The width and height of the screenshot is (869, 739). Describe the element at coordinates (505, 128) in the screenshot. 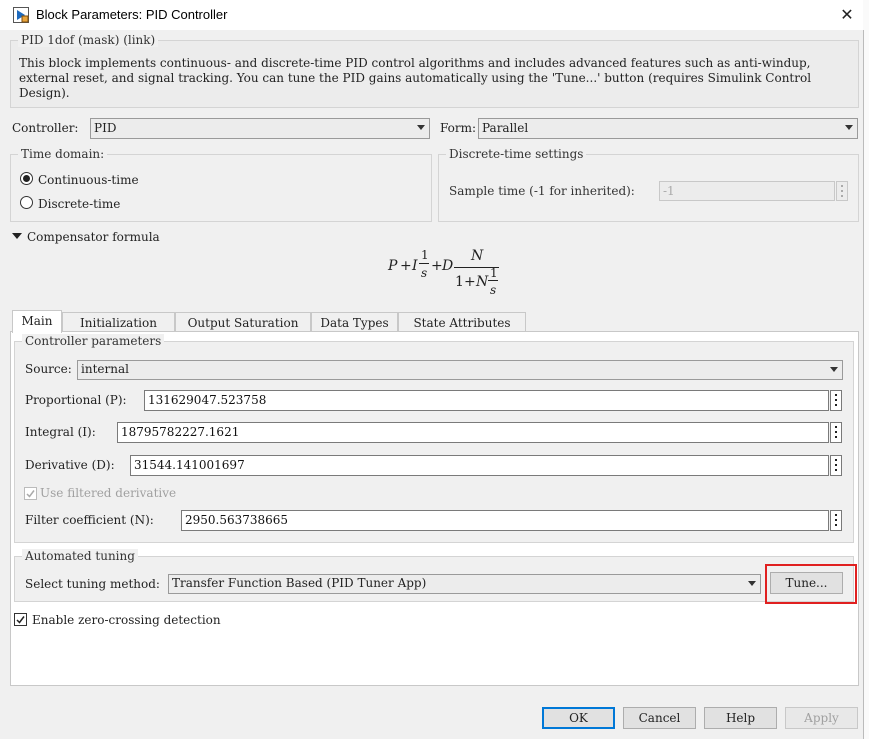

I see `form-value: Parallel` at that location.